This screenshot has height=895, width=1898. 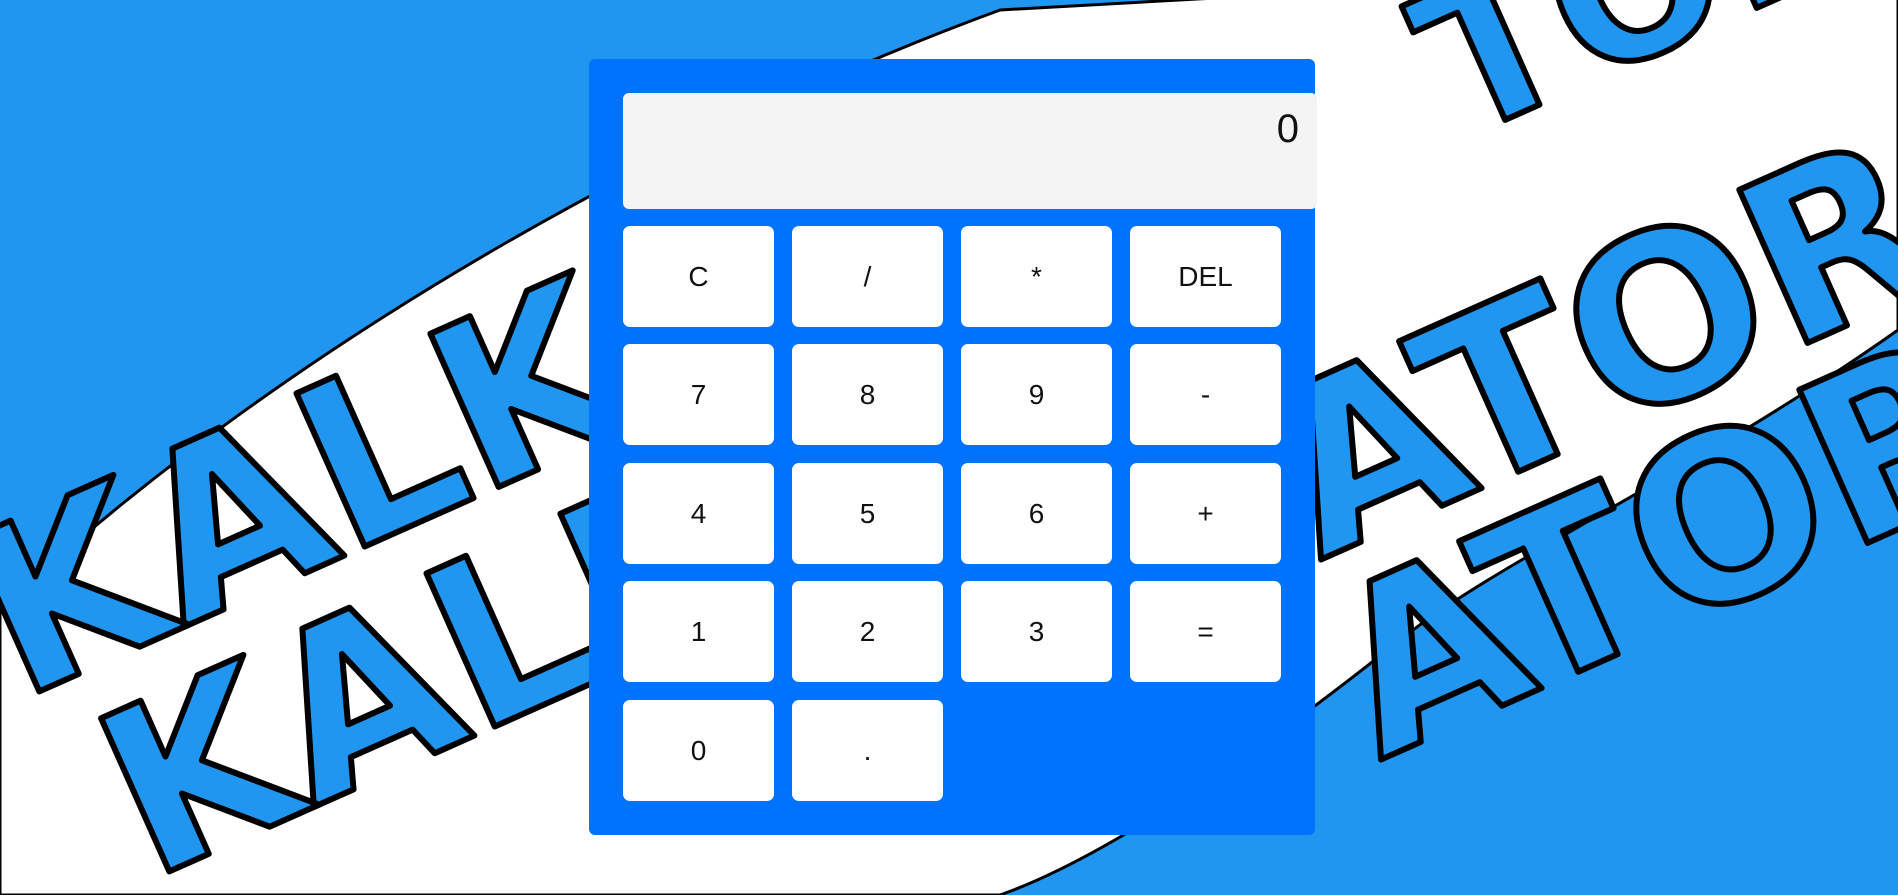 What do you see at coordinates (698, 750) in the screenshot?
I see `digit-0-button: 0` at bounding box center [698, 750].